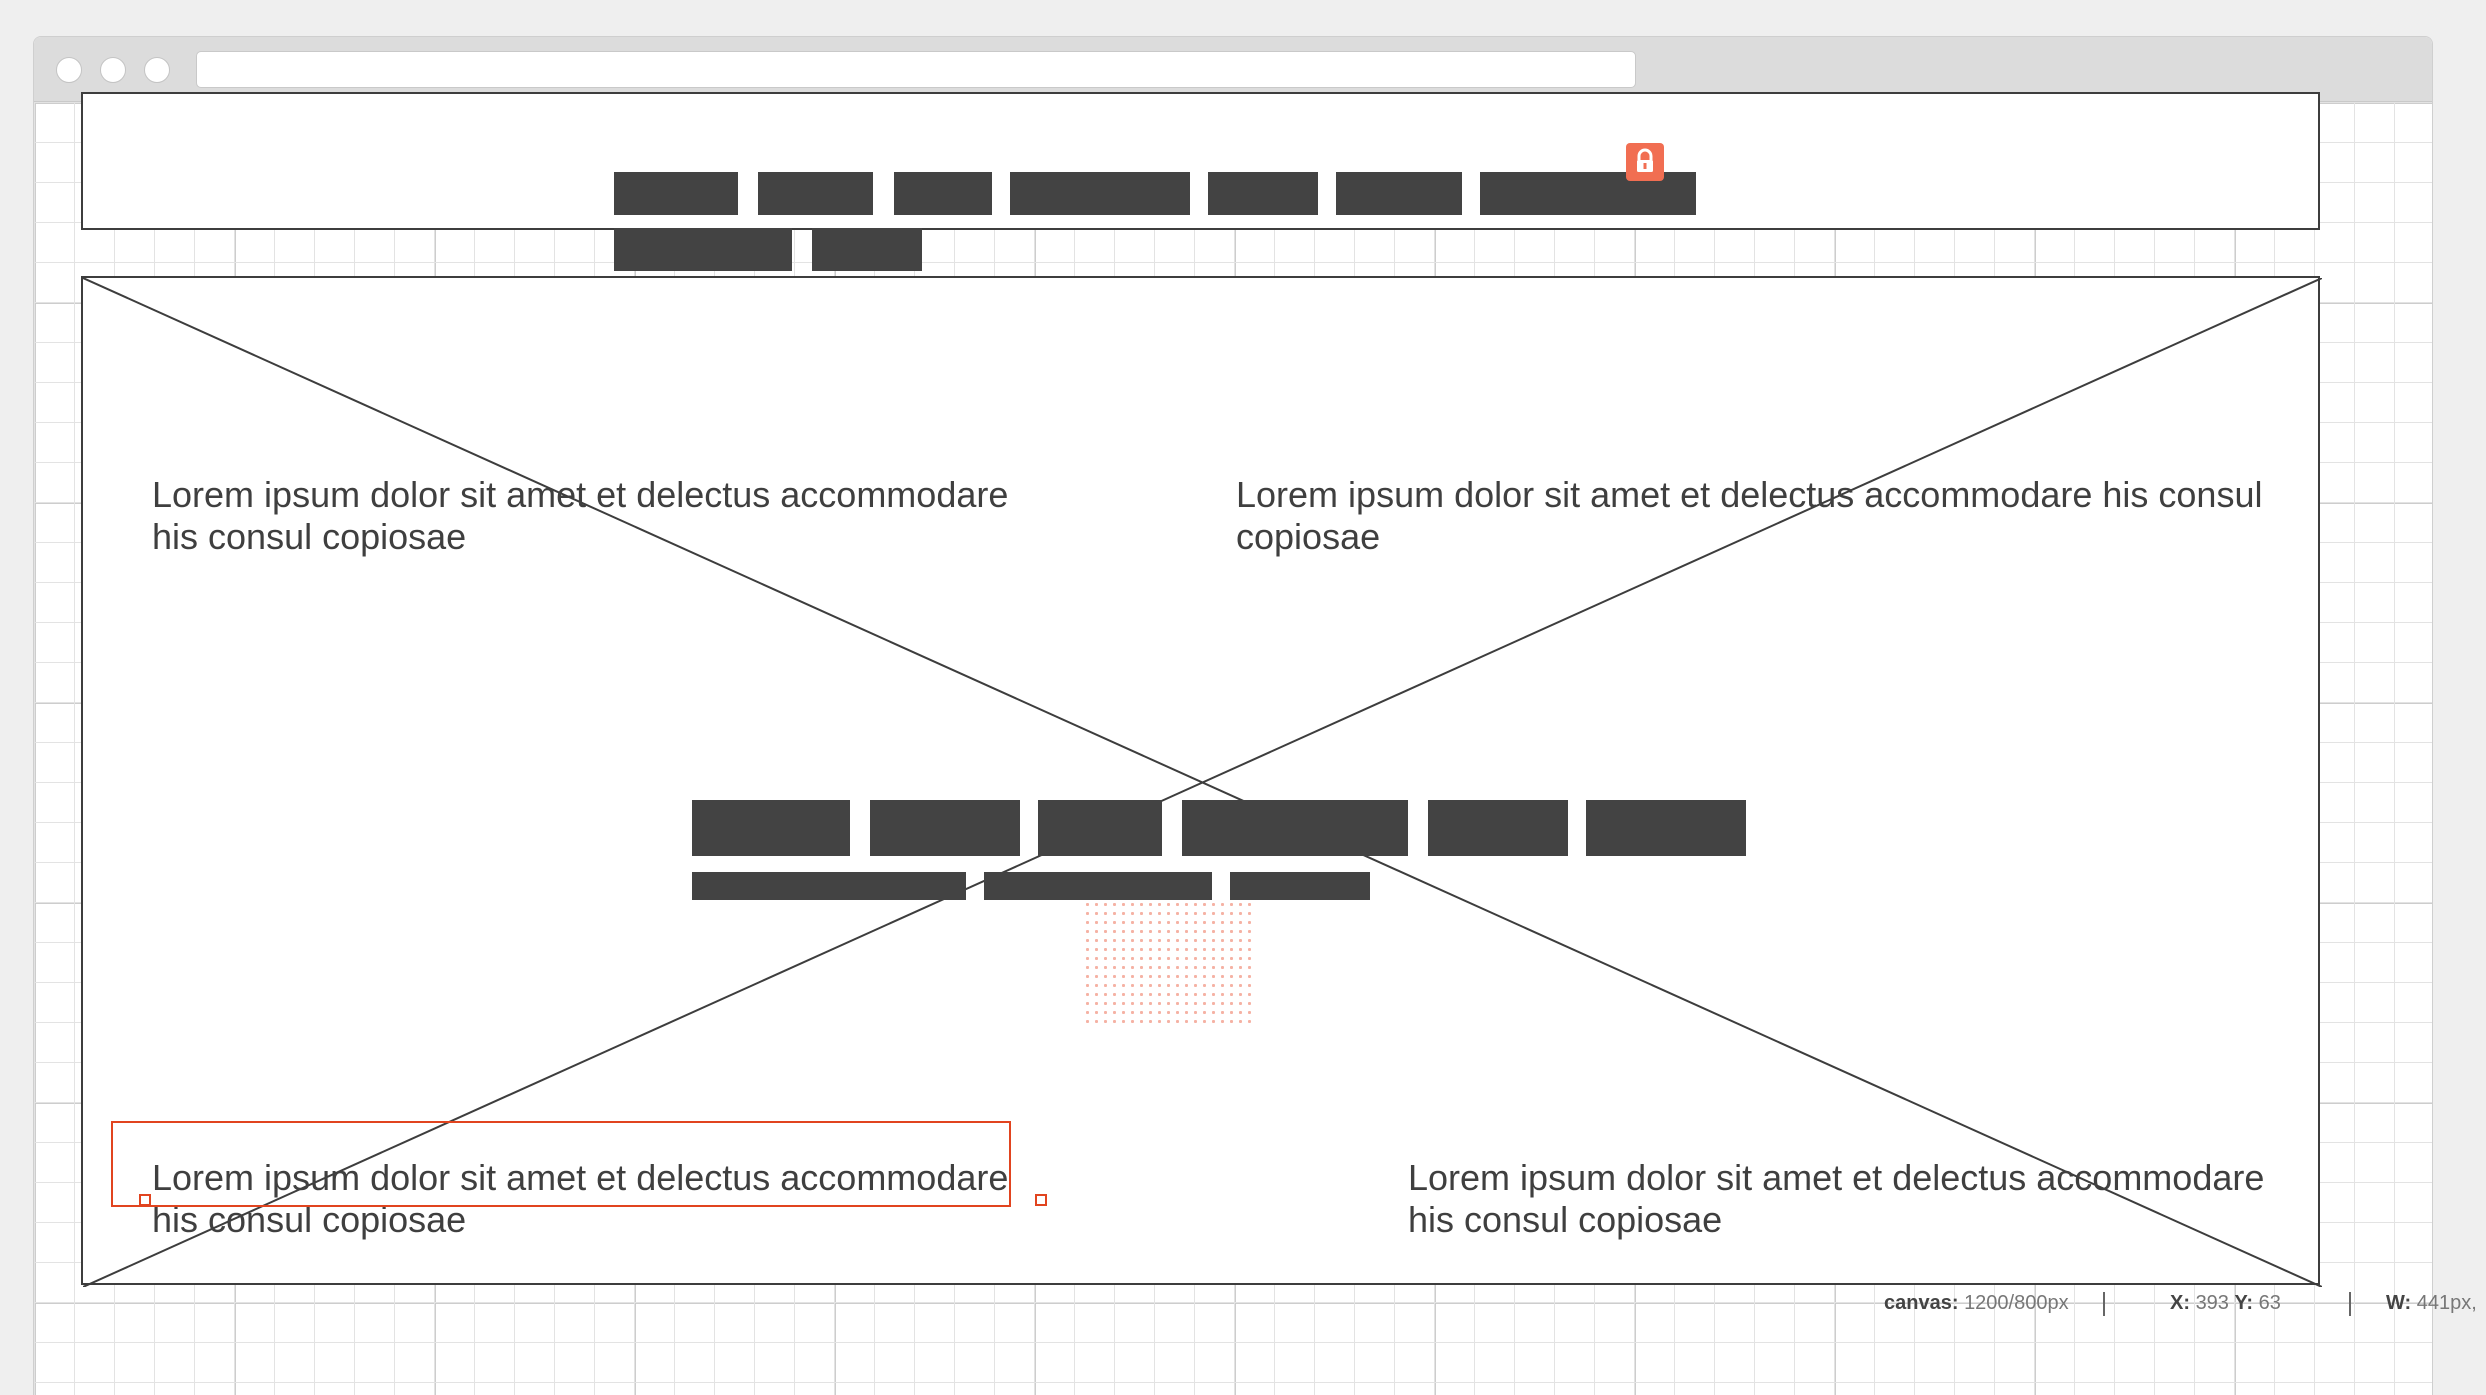  I want to click on status-canvas: canvas: 1200/800px, so click(1976, 1303).